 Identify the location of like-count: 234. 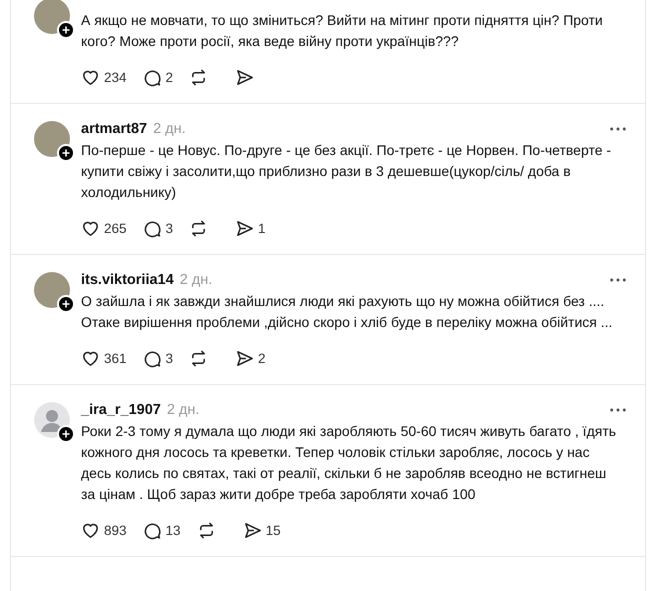
(115, 77).